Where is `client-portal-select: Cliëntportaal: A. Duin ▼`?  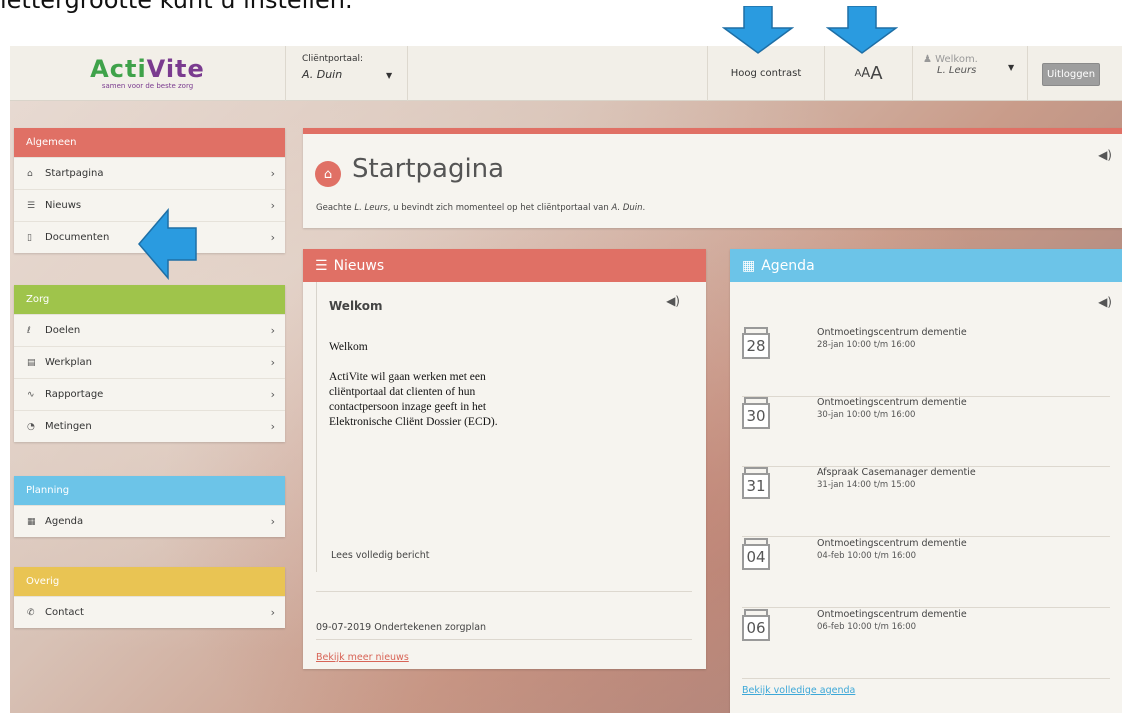 client-portal-select: Cliëntportaal: A. Duin ▼ is located at coordinates (347, 73).